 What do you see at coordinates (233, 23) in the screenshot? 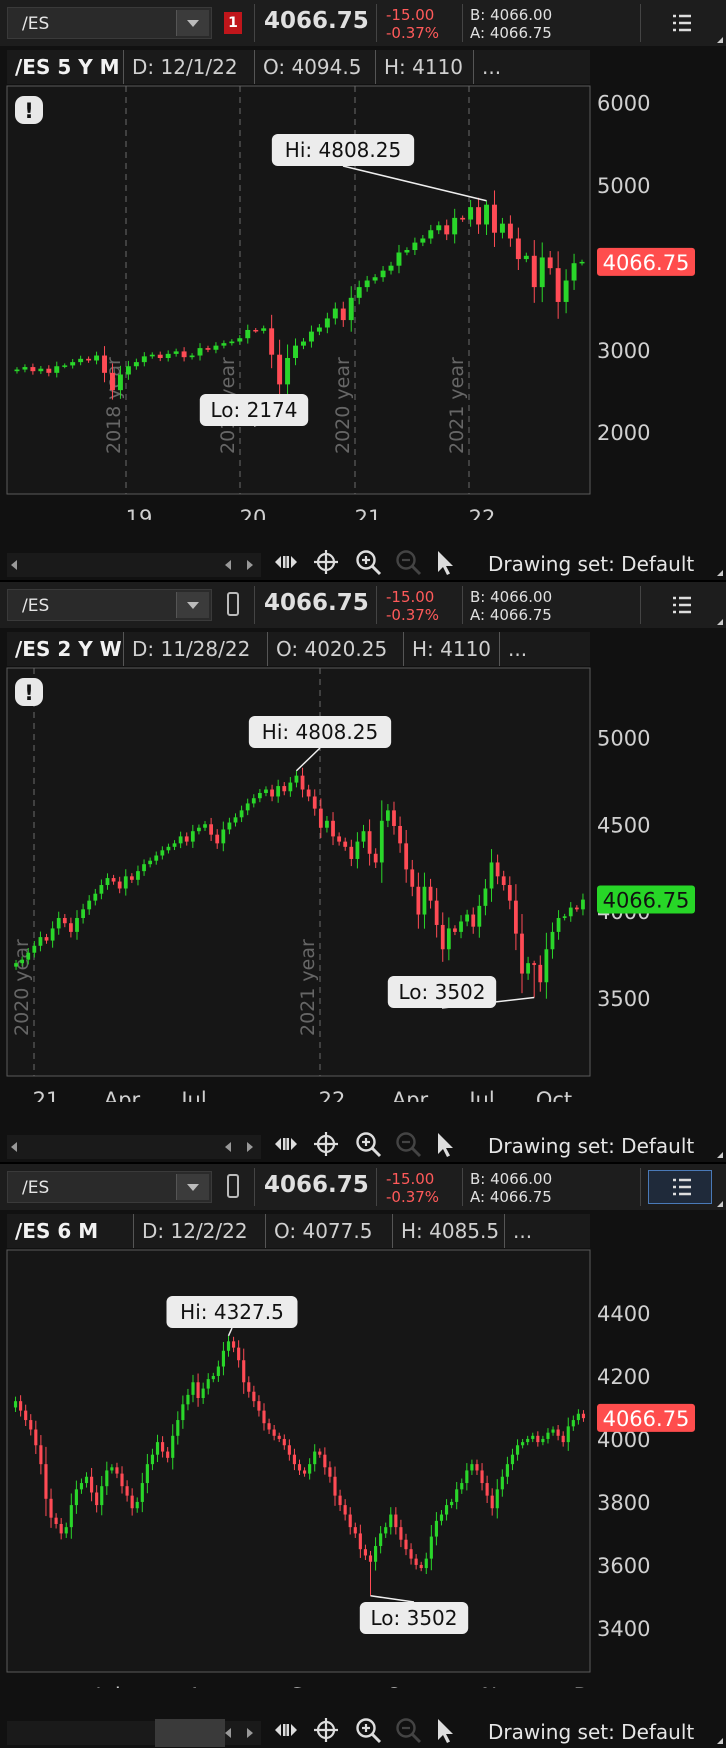
I see `link-group-badge: 1` at bounding box center [233, 23].